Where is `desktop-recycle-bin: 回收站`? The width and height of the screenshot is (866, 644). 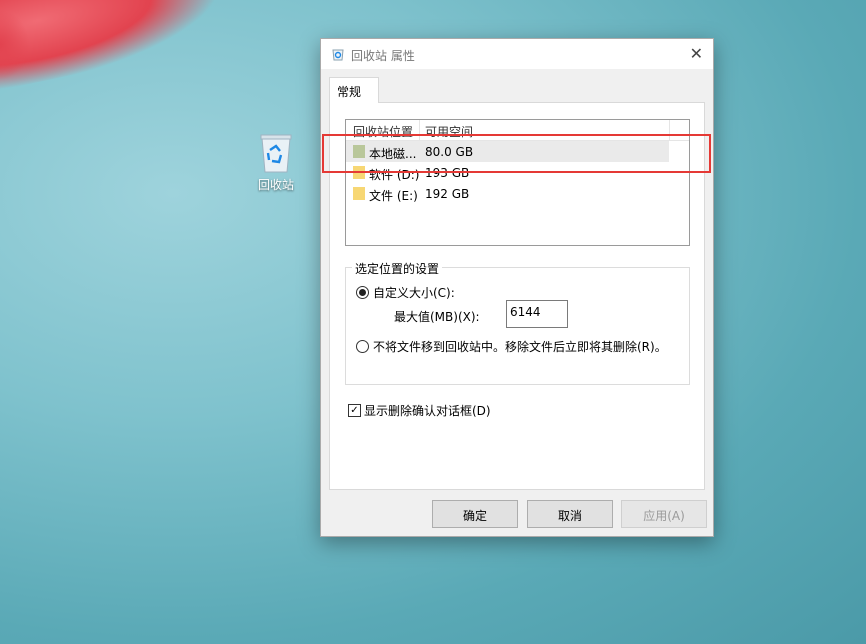
desktop-recycle-bin: 回收站 is located at coordinates (276, 162).